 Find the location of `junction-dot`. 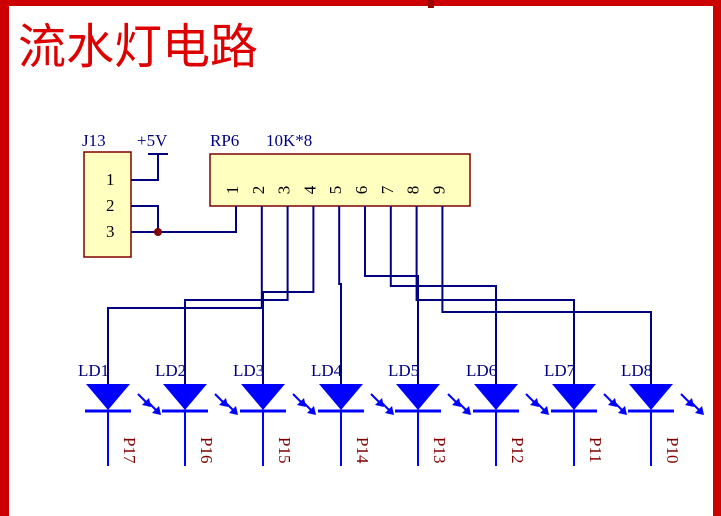

junction-dot is located at coordinates (158, 232).